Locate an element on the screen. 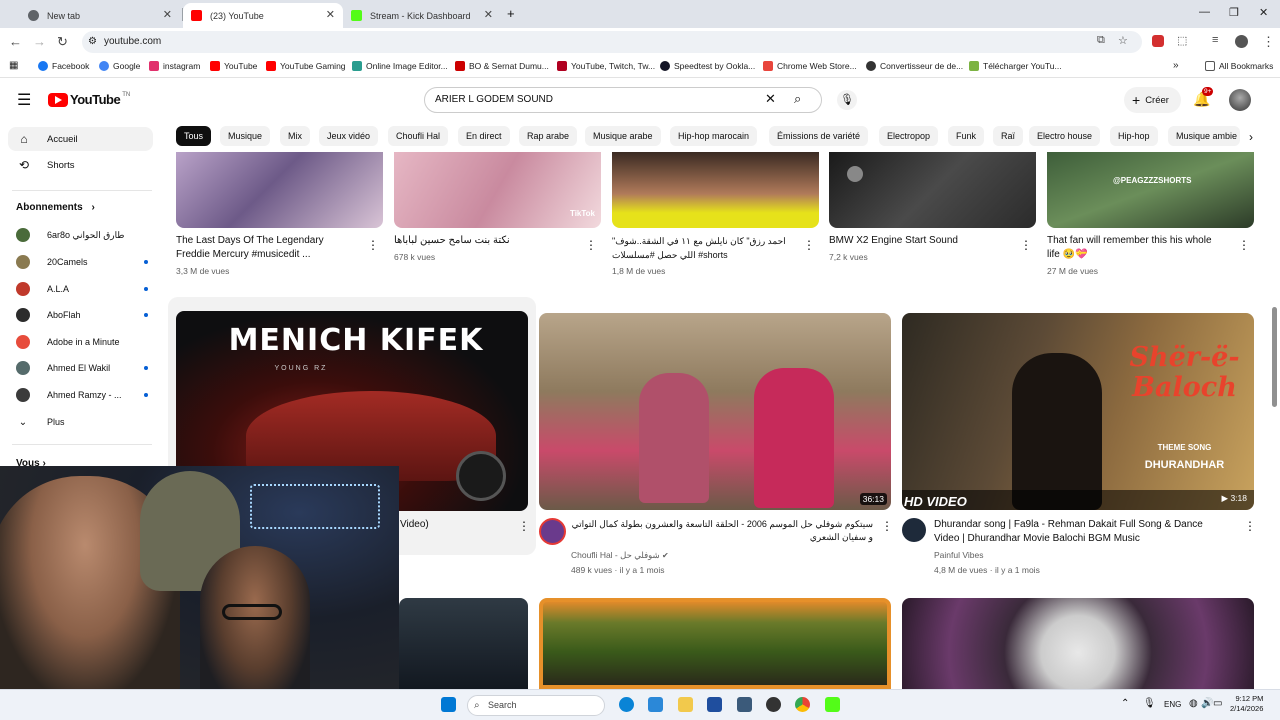 The image size is (1280, 720). chip-hip-hop: Hip-hop is located at coordinates (1134, 136).